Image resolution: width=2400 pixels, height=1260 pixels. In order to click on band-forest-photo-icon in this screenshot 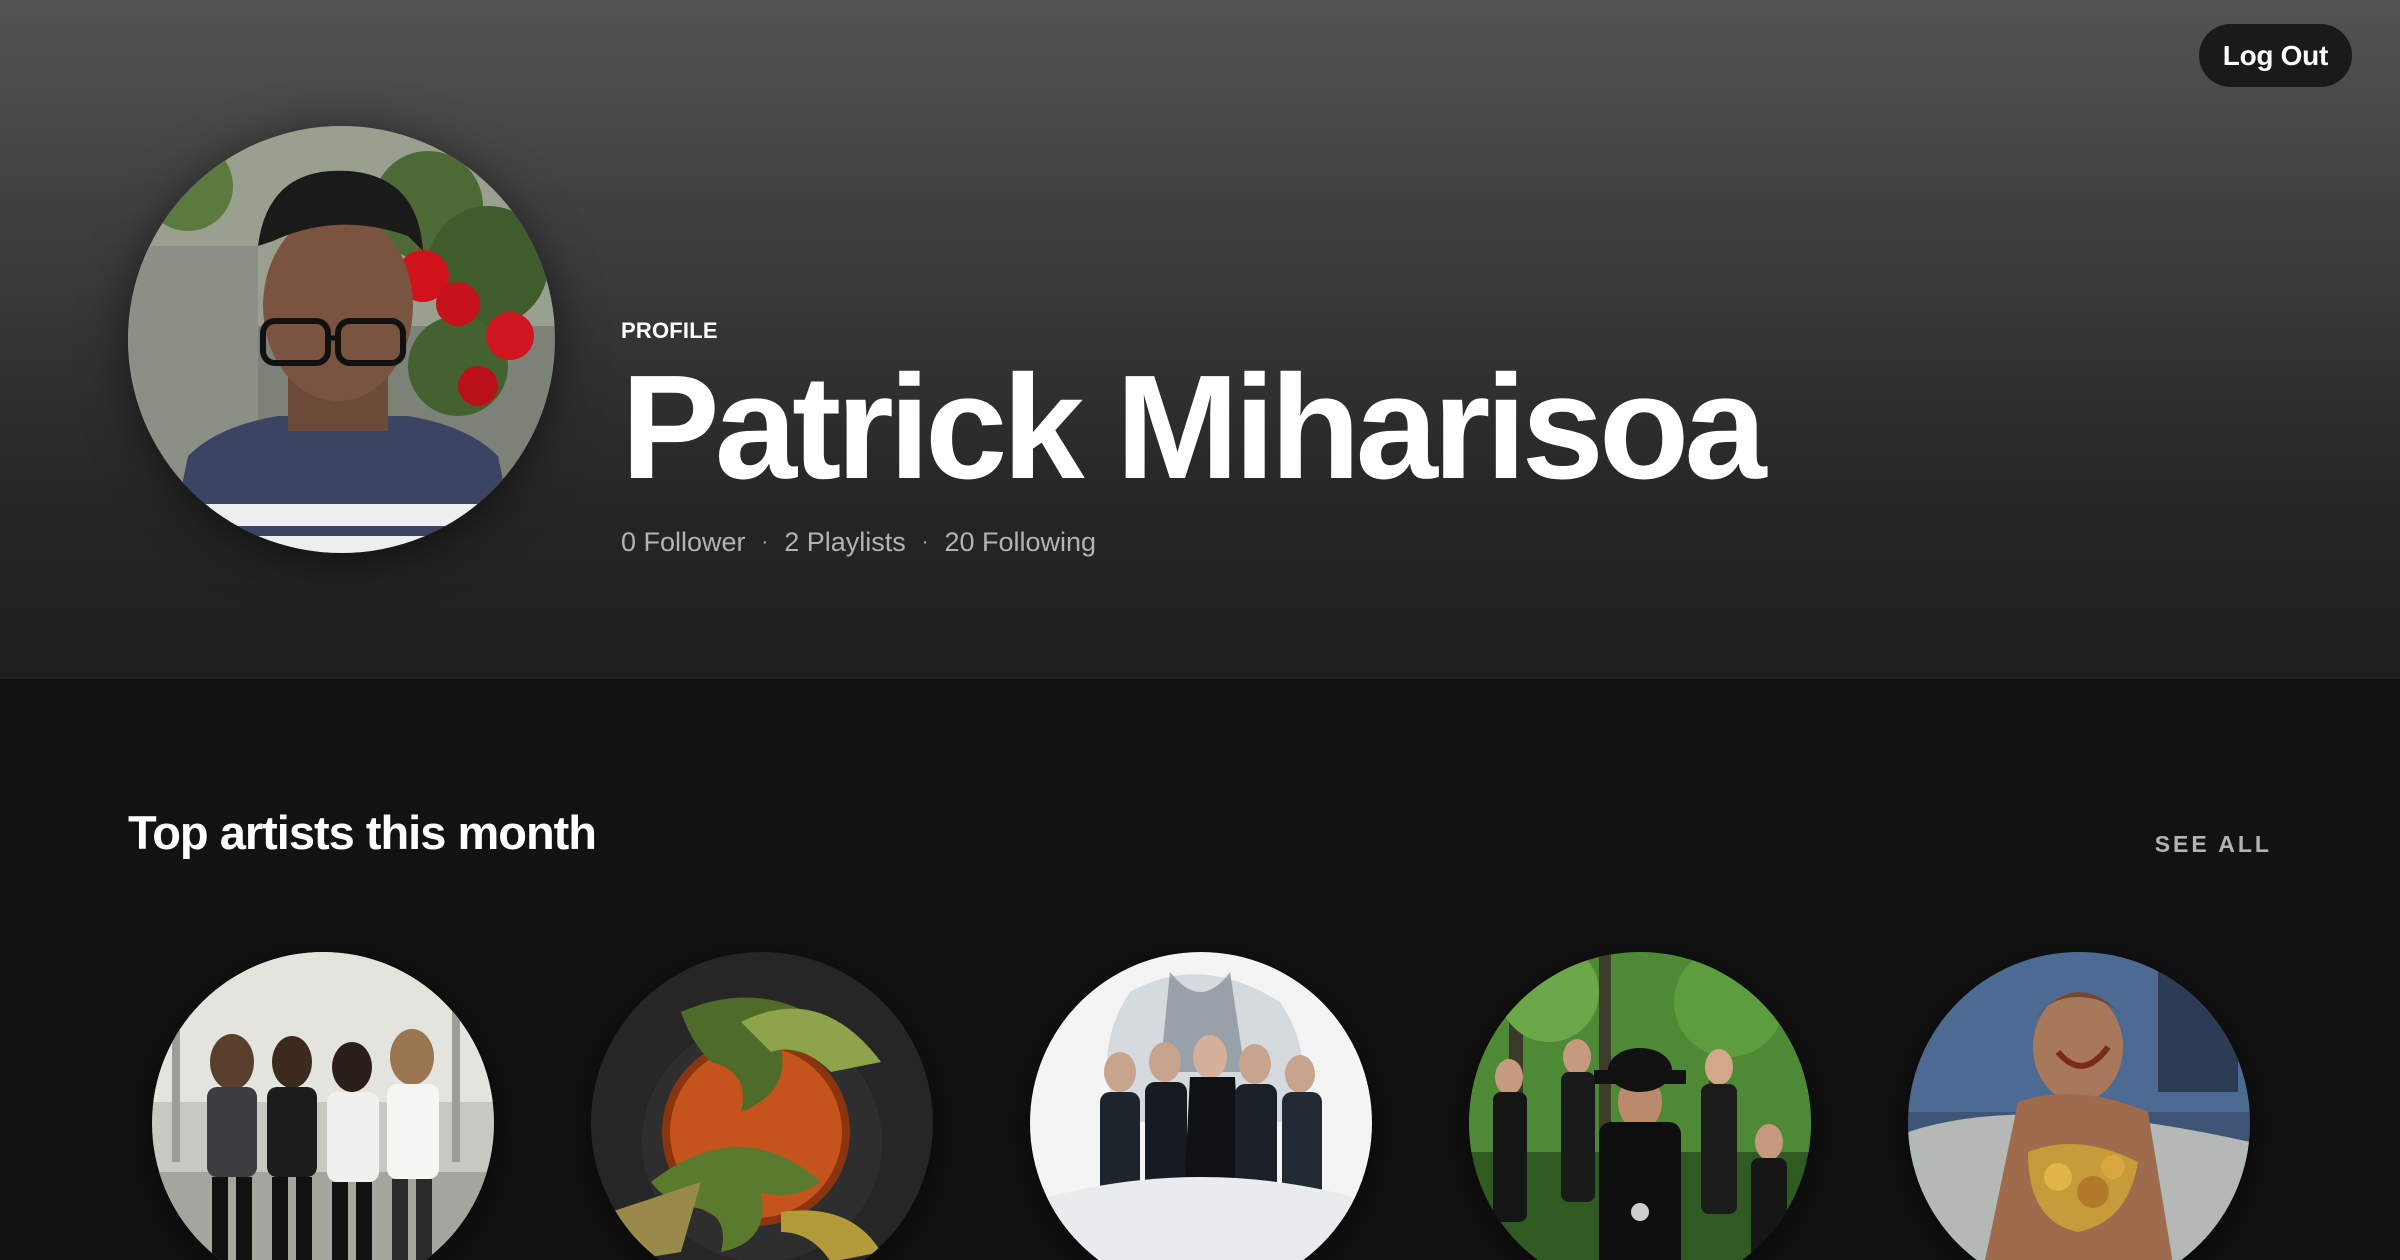, I will do `click(1640, 1106)`.